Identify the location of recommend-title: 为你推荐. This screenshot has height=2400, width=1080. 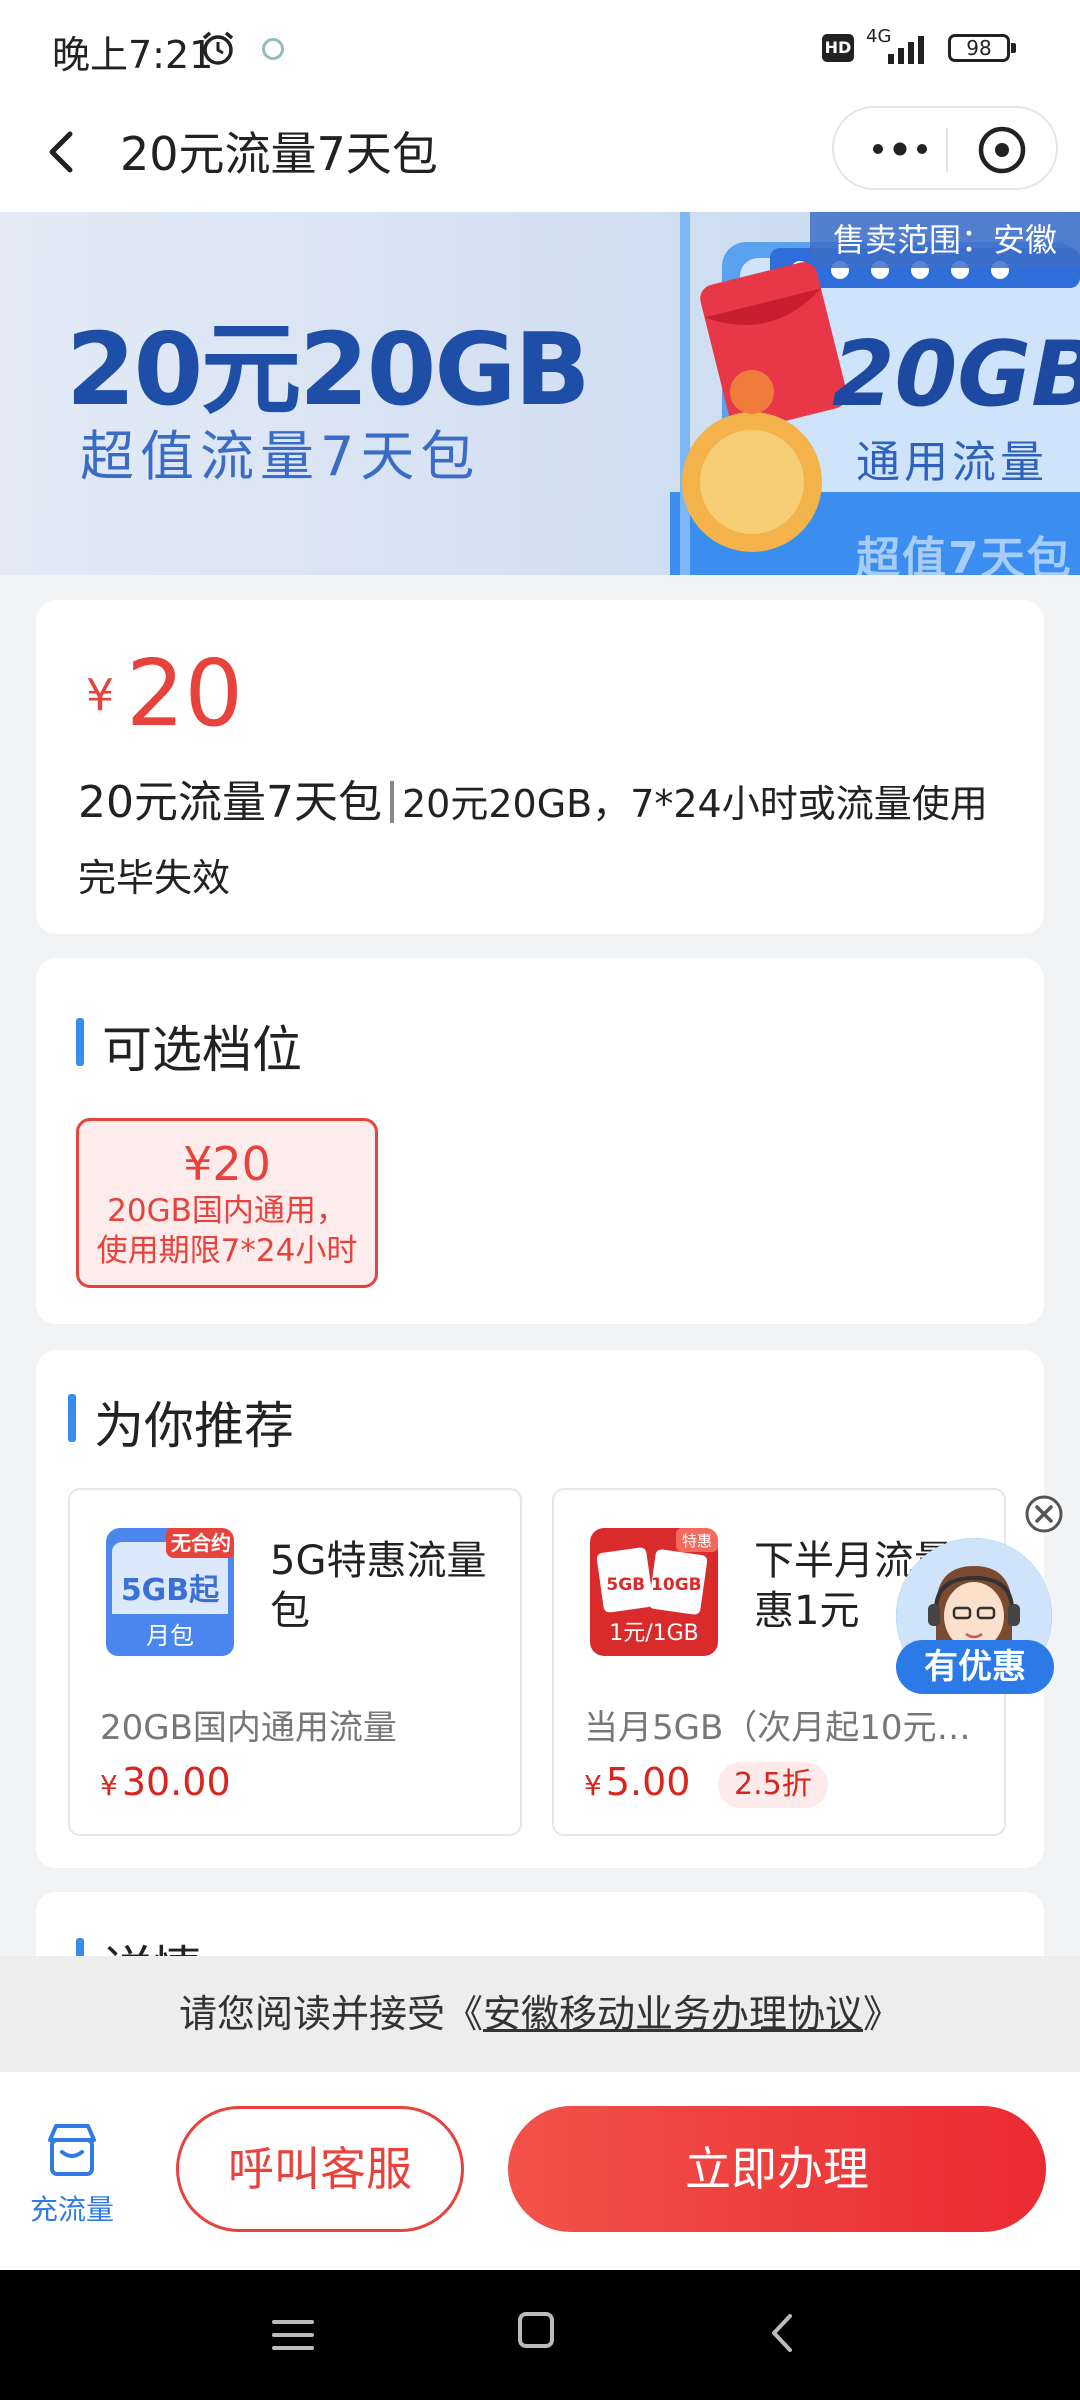
(181, 1422).